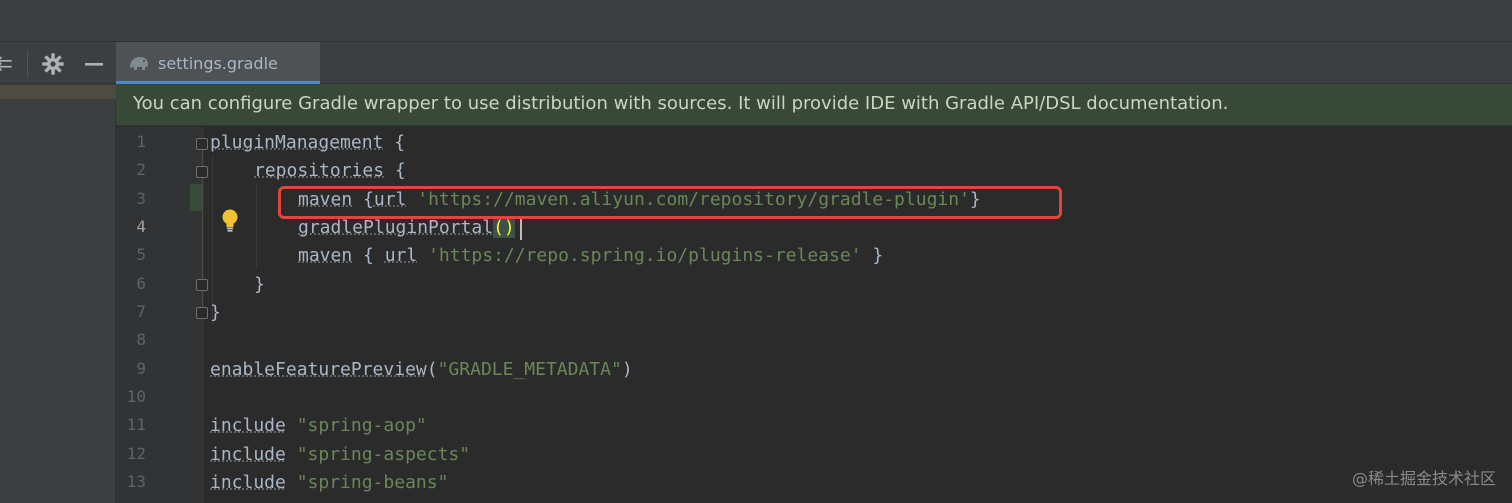 This screenshot has width=1512, height=503. I want to click on string-literal: "spring-aspects", so click(383, 454).